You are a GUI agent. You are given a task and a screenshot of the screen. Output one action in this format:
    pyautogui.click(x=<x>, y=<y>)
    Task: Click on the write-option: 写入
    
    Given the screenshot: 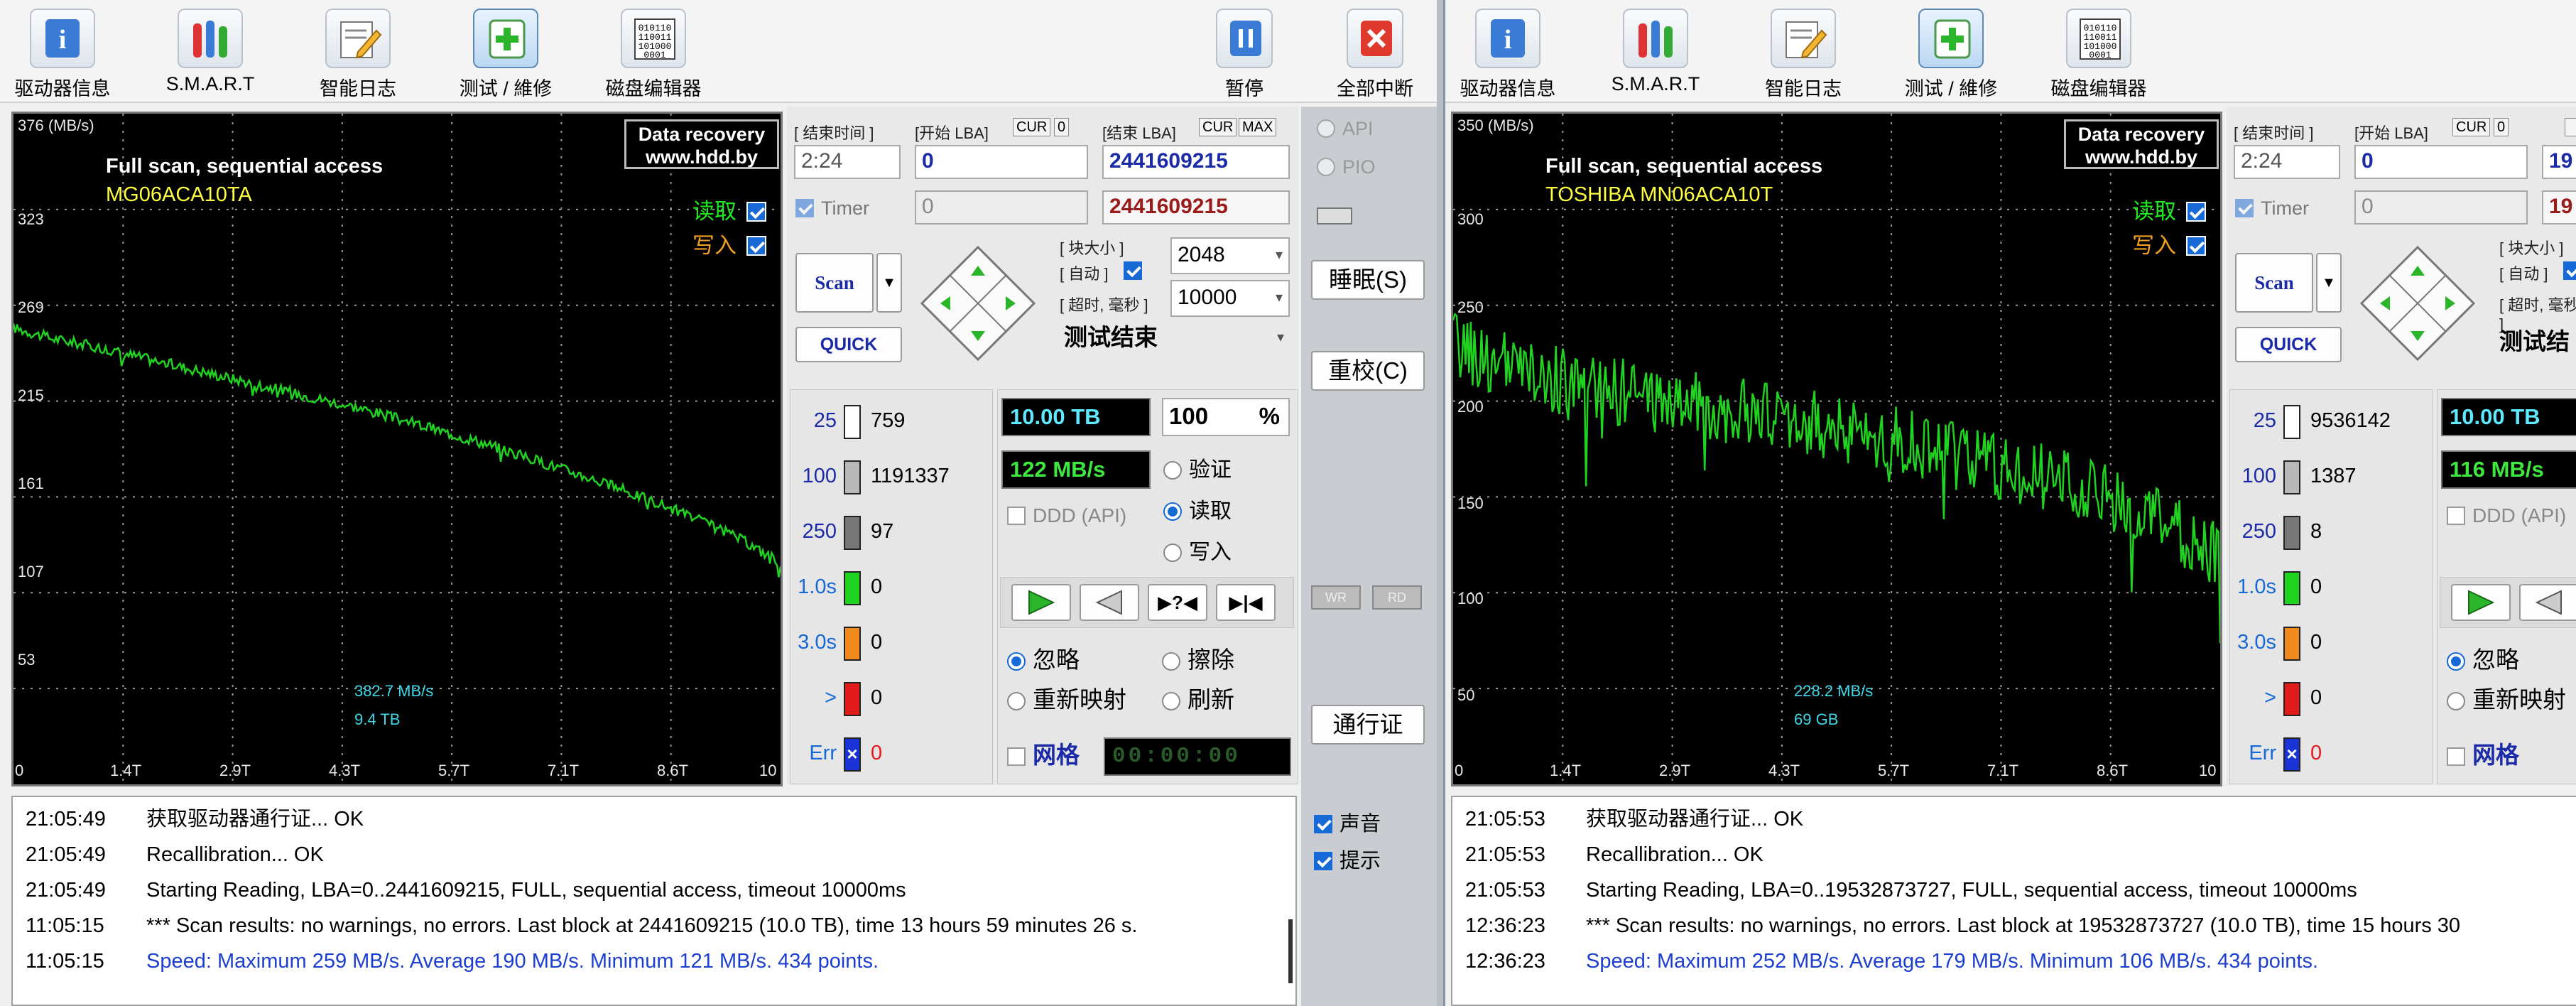 What is the action you would take?
    pyautogui.click(x=1197, y=550)
    